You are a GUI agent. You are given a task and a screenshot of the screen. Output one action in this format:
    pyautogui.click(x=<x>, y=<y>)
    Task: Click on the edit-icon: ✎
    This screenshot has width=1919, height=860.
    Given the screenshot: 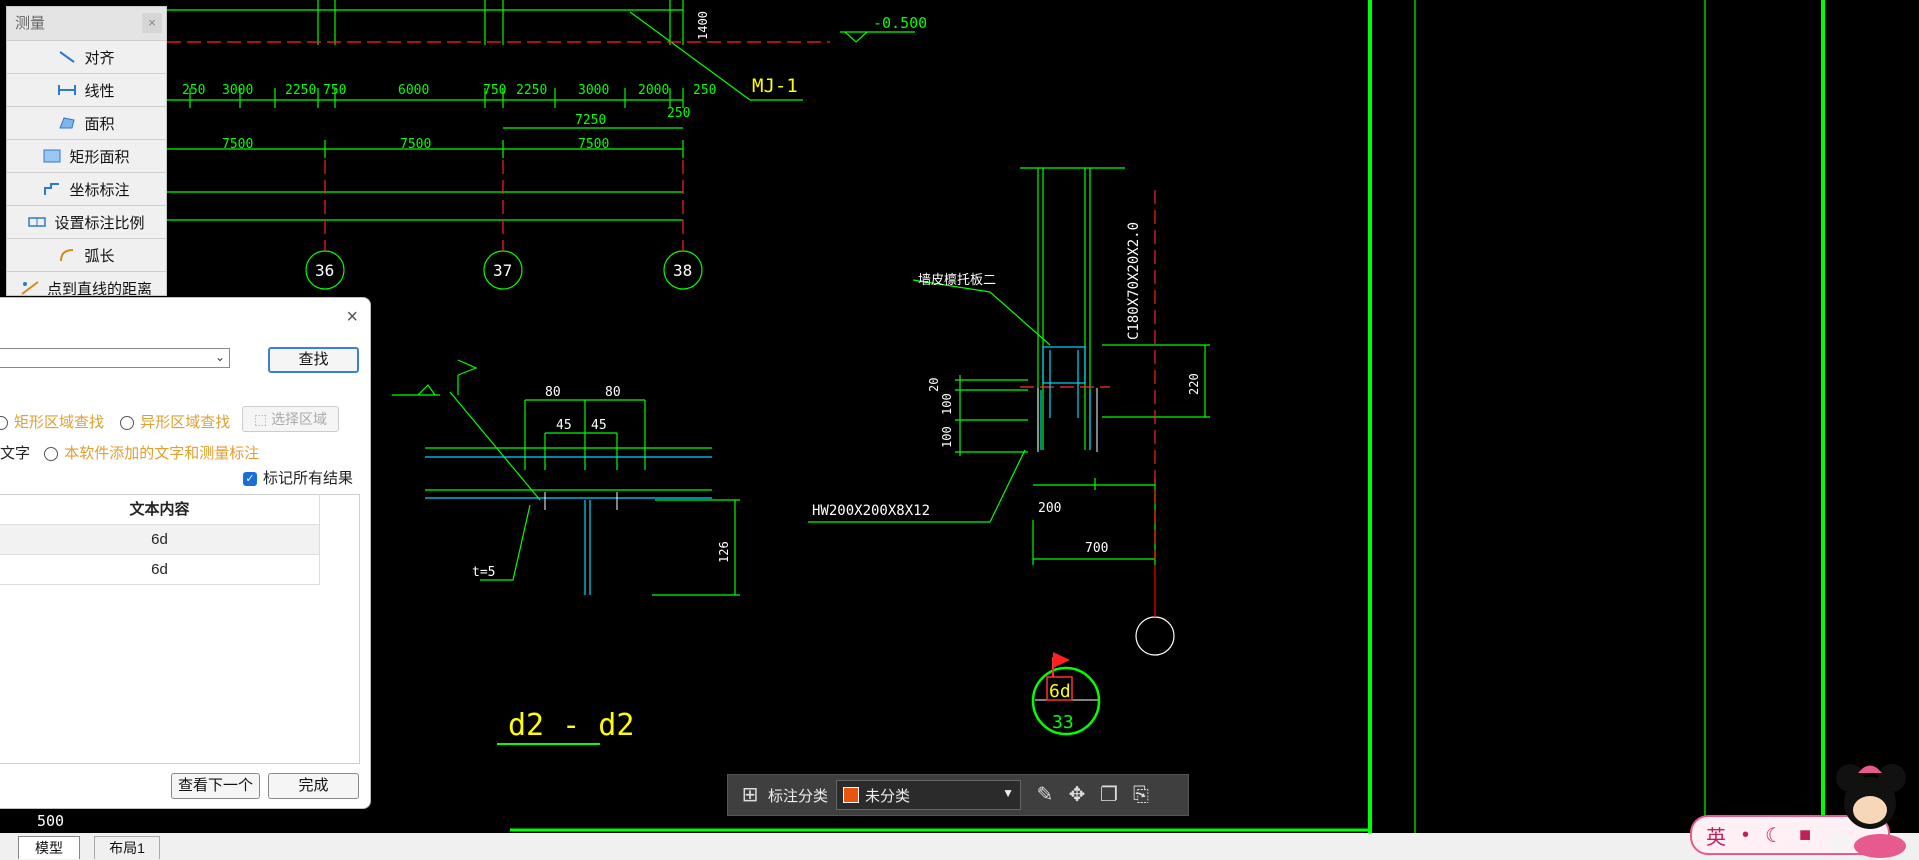 What is the action you would take?
    pyautogui.click(x=1045, y=795)
    